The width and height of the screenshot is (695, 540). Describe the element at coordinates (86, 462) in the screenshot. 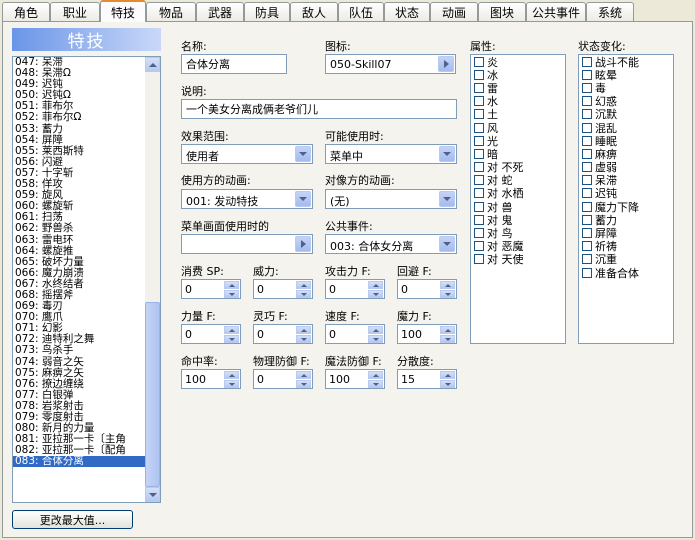

I see `list-item: 083: 合体分离` at that location.